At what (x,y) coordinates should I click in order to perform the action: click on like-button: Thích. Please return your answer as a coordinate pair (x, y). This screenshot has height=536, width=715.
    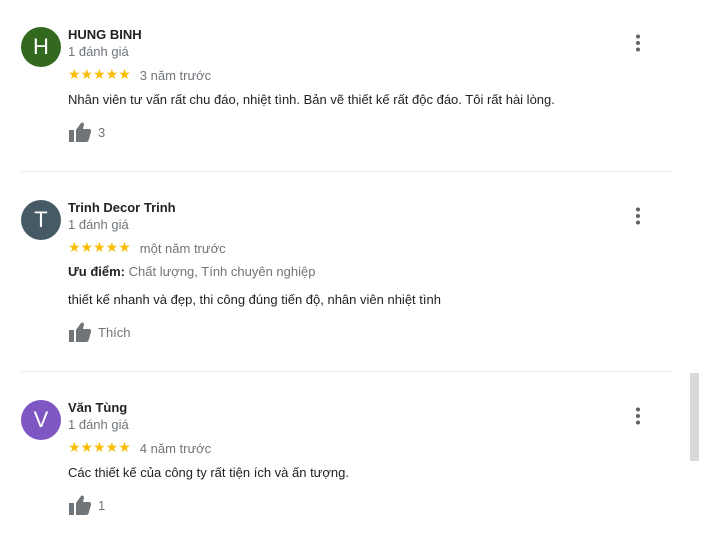
    Looking at the image, I should click on (99, 332).